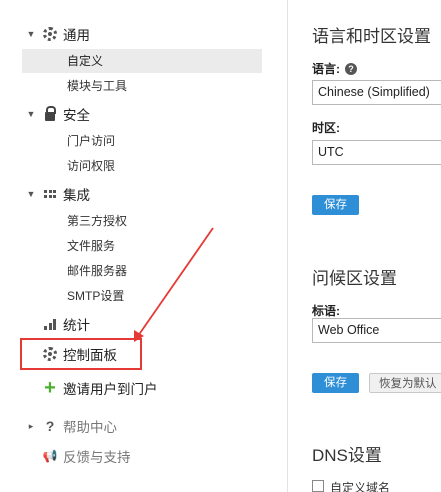  Describe the element at coordinates (376, 92) in the screenshot. I see `language-select: Chinese (Simplified)` at that location.